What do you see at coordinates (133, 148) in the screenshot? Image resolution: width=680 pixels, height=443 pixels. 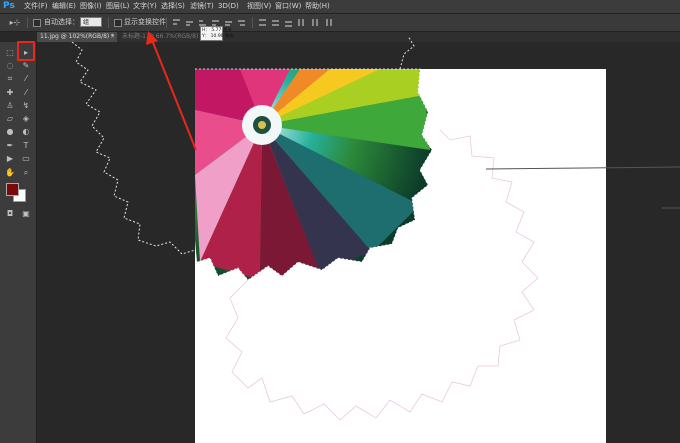 I see `marching-ants-selection` at bounding box center [133, 148].